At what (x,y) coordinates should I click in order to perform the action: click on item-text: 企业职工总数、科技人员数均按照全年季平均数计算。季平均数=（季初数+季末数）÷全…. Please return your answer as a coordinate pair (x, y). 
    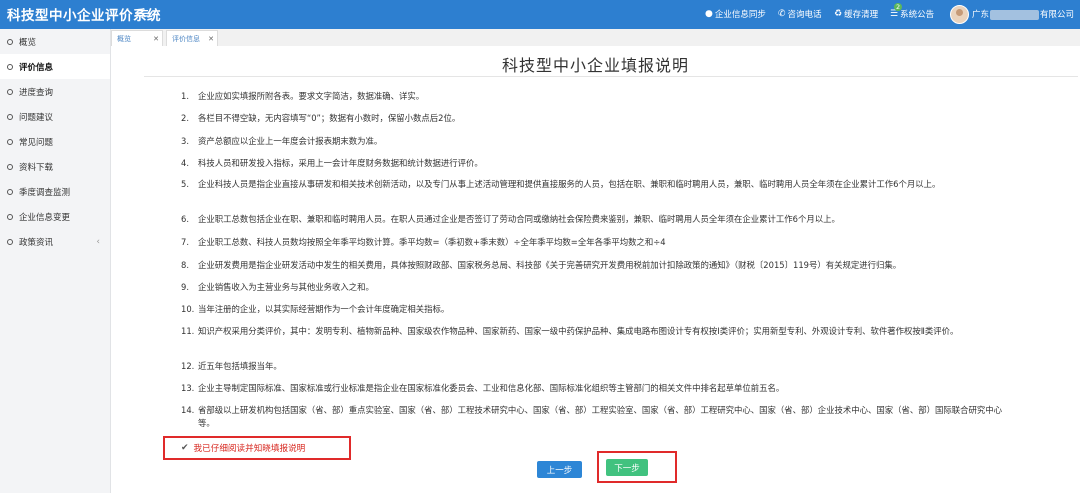
    Looking at the image, I should click on (432, 242).